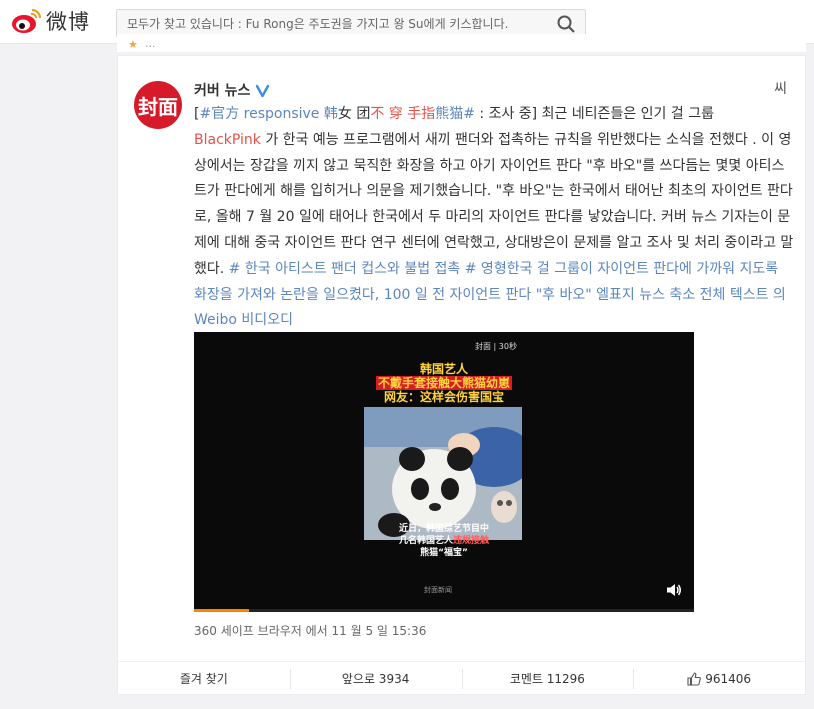 Image resolution: width=814 pixels, height=709 pixels. I want to click on post-action-bar: 즐겨 찾기 앞으로 3934 코멘트 11296 961406, so click(461, 678).